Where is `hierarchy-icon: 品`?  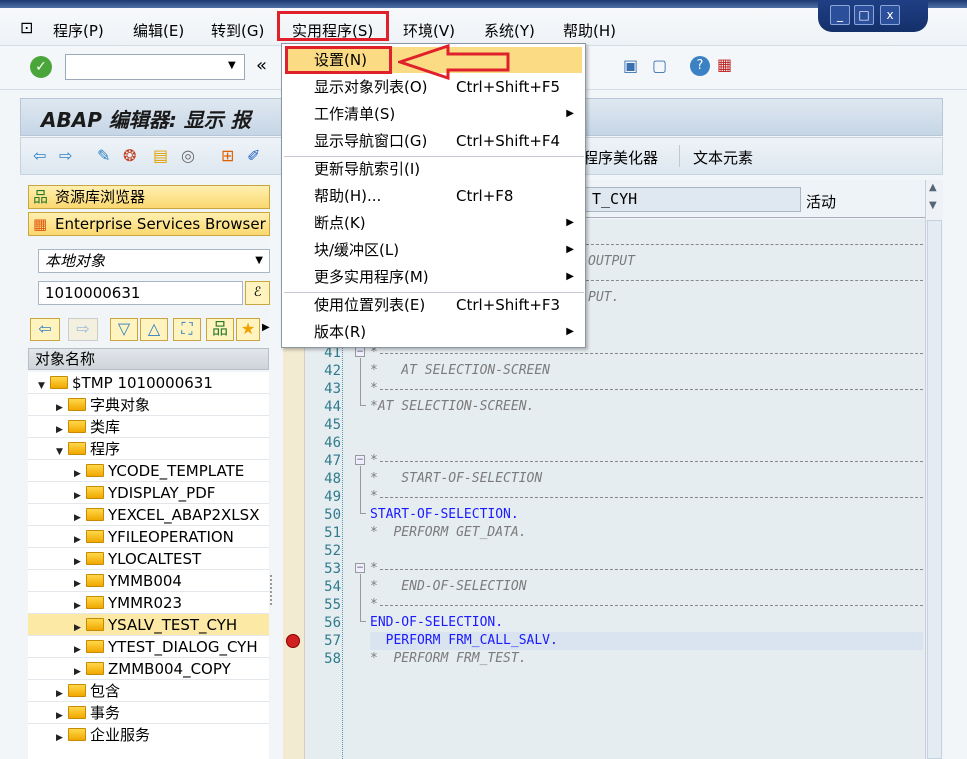 hierarchy-icon: 品 is located at coordinates (220, 329).